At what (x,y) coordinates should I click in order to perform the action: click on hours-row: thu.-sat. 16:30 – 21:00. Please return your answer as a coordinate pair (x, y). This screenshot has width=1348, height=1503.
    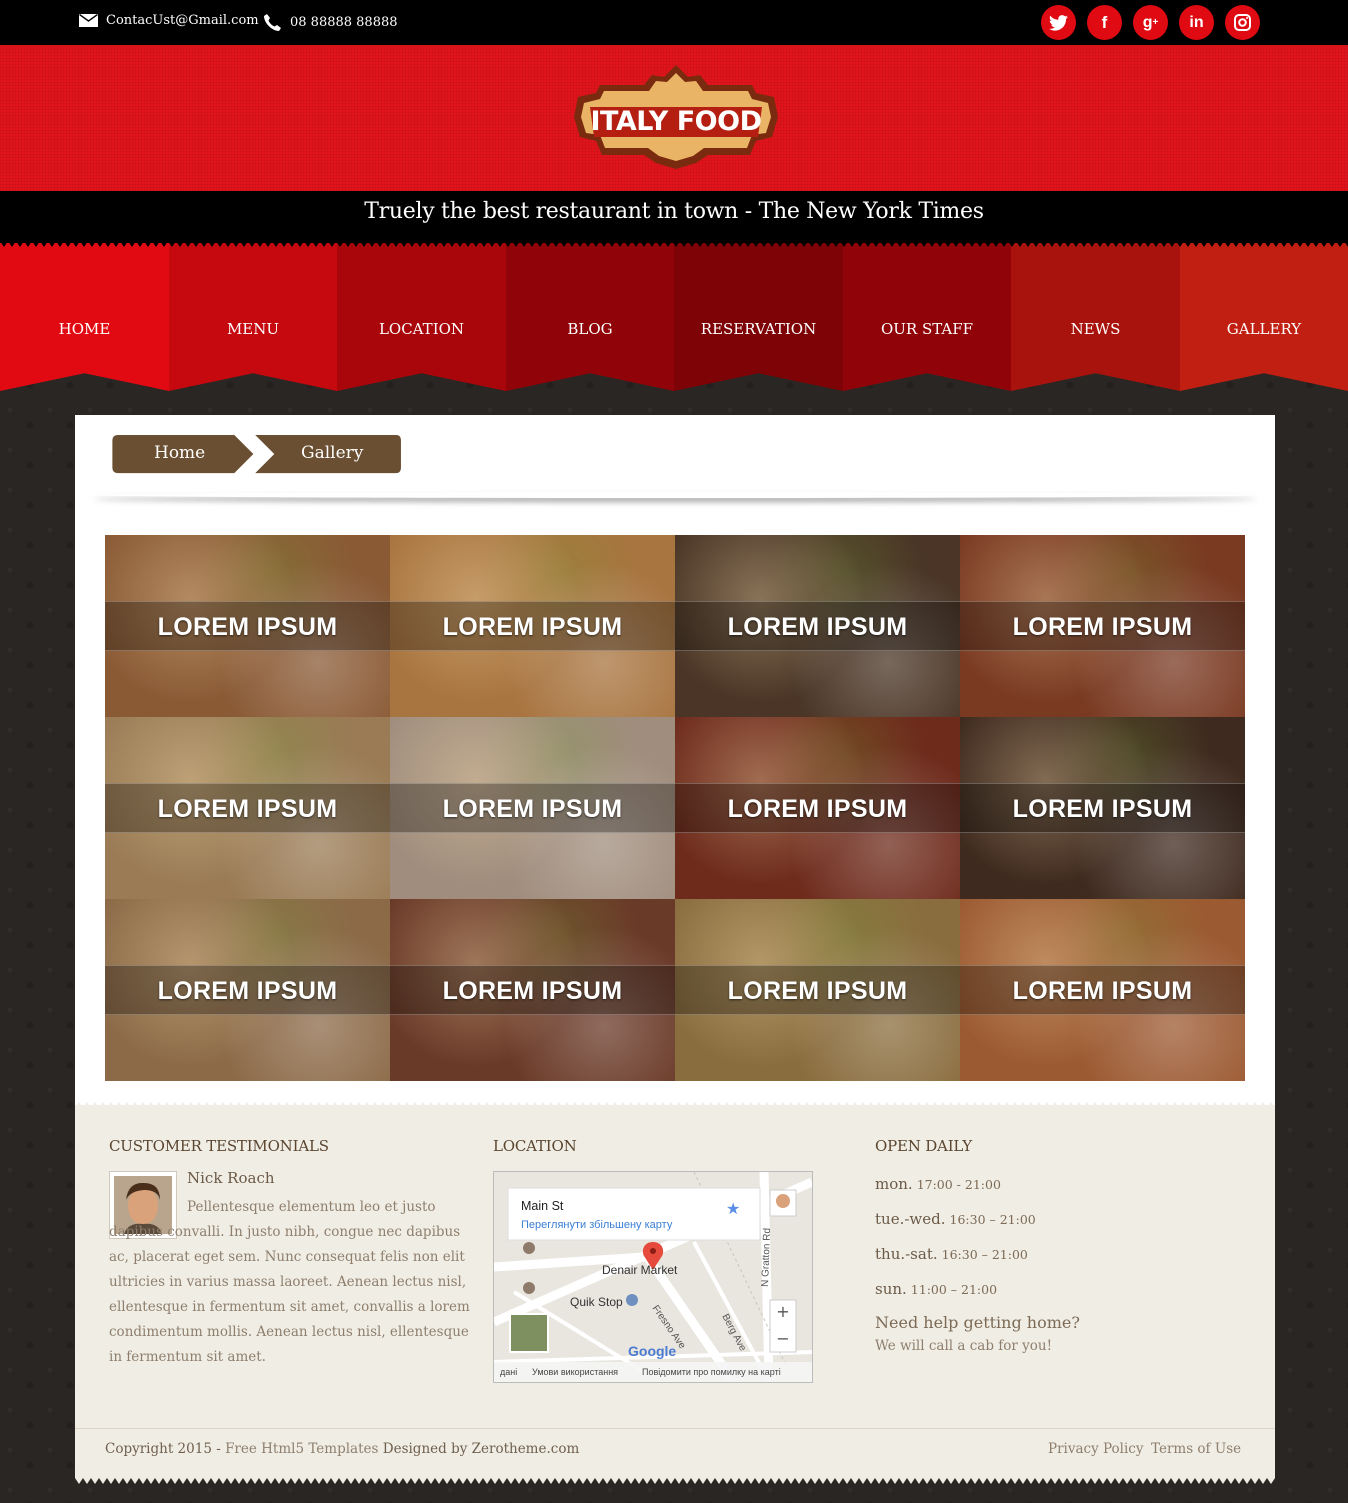
    Looking at the image, I should click on (951, 1254).